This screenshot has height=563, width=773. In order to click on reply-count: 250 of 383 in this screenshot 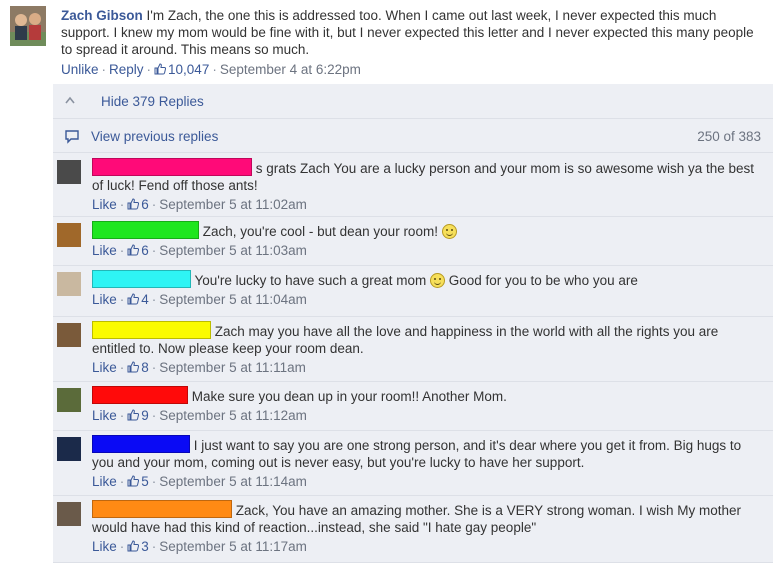, I will do `click(729, 136)`.